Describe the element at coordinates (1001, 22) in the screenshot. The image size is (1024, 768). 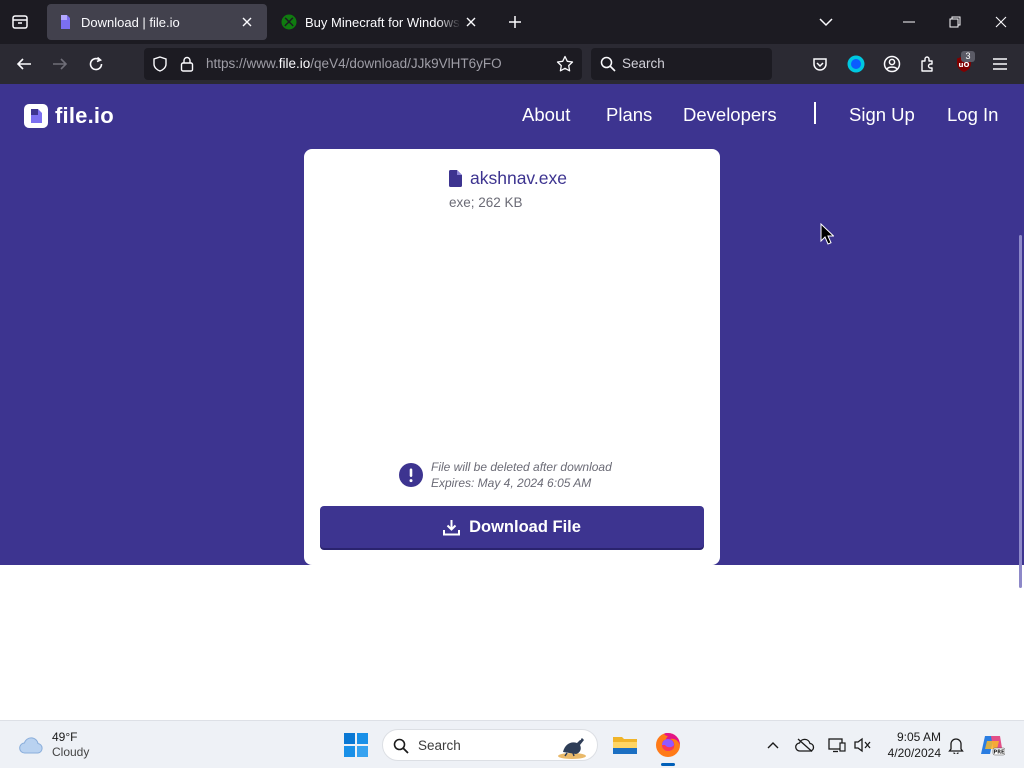
I see `close-window-icon` at that location.